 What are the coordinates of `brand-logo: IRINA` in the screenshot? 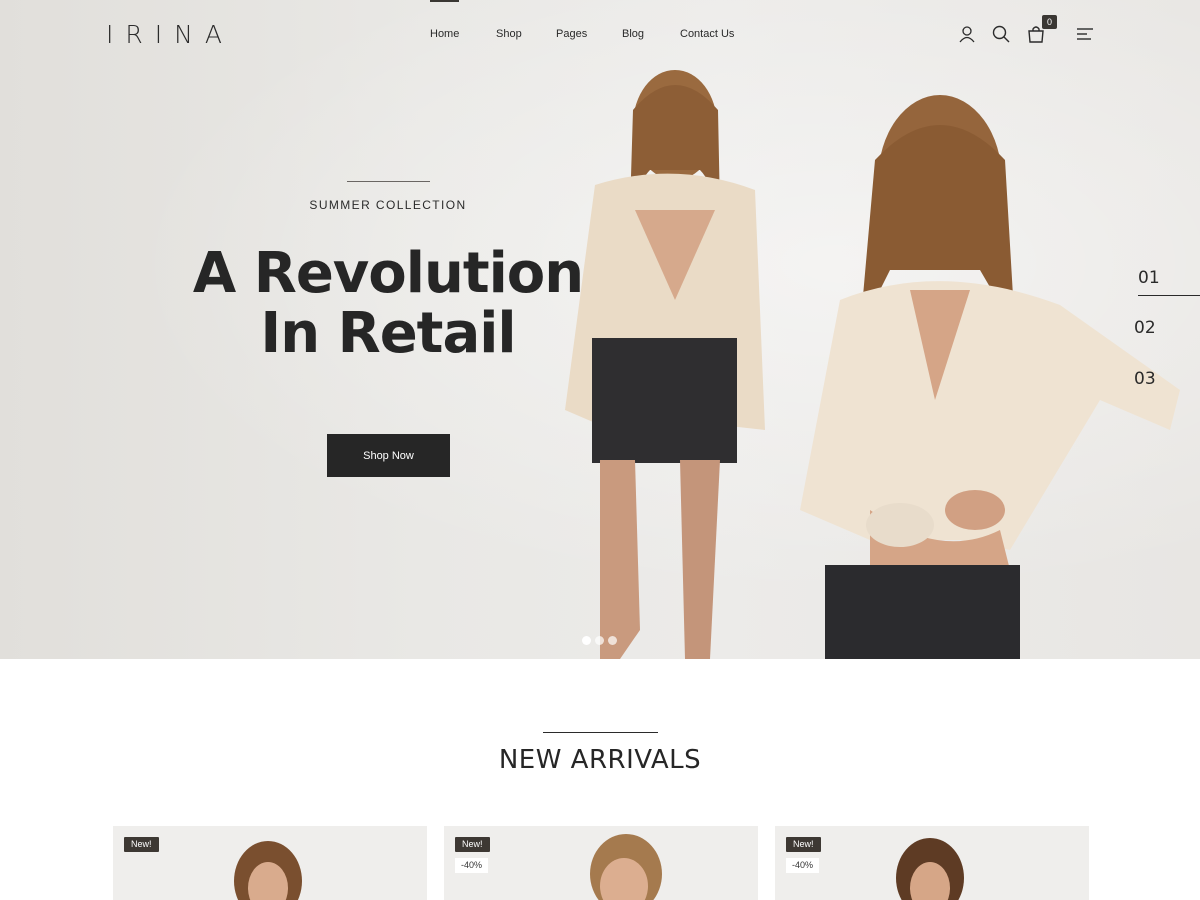 It's located at (170, 34).